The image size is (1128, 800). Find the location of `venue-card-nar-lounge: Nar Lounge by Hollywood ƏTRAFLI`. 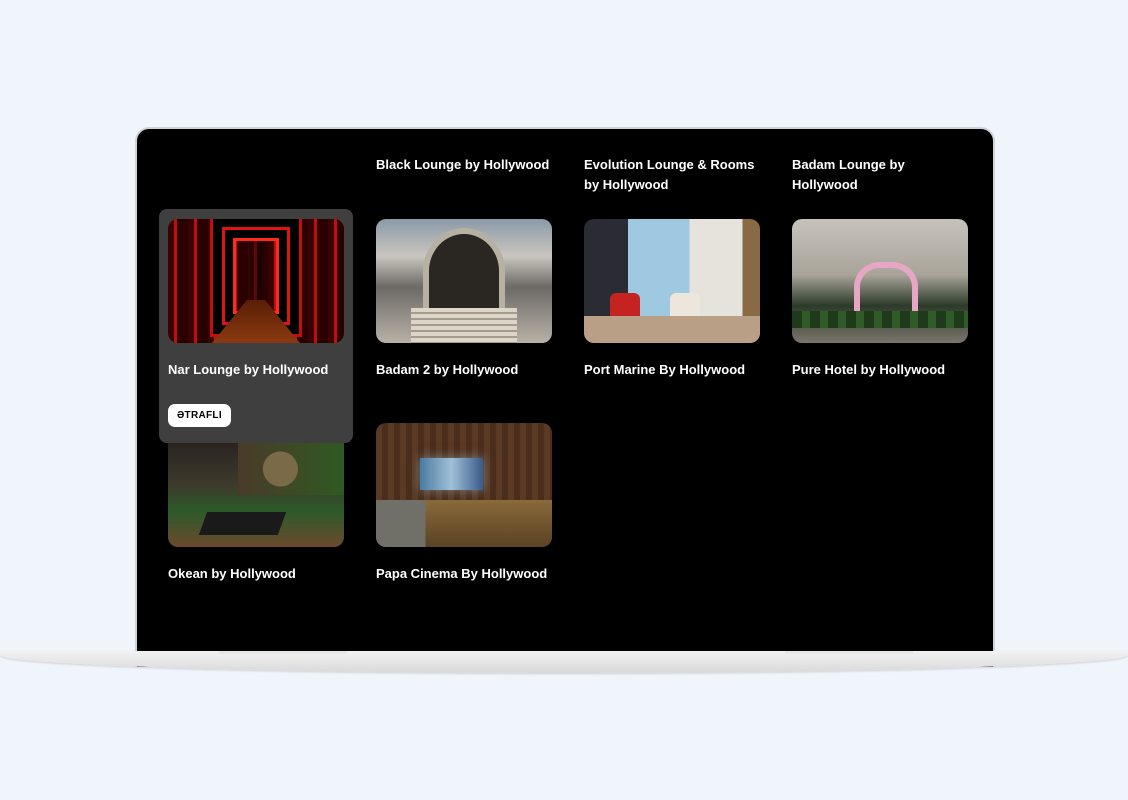

venue-card-nar-lounge: Nar Lounge by Hollywood ƏTRAFLI is located at coordinates (256, 326).